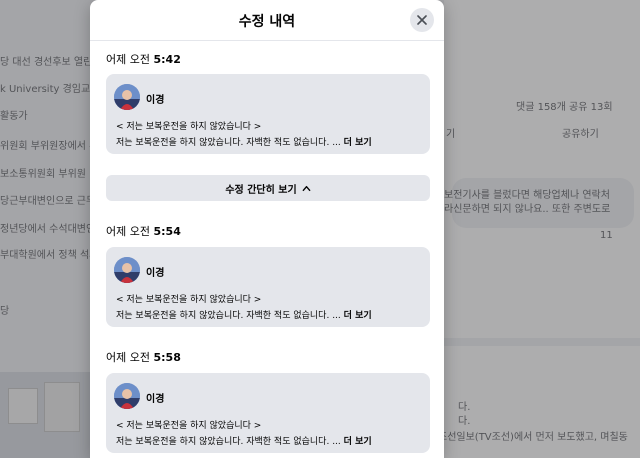 The width and height of the screenshot is (640, 458). I want to click on timestamp-time: 5:42, so click(167, 59).